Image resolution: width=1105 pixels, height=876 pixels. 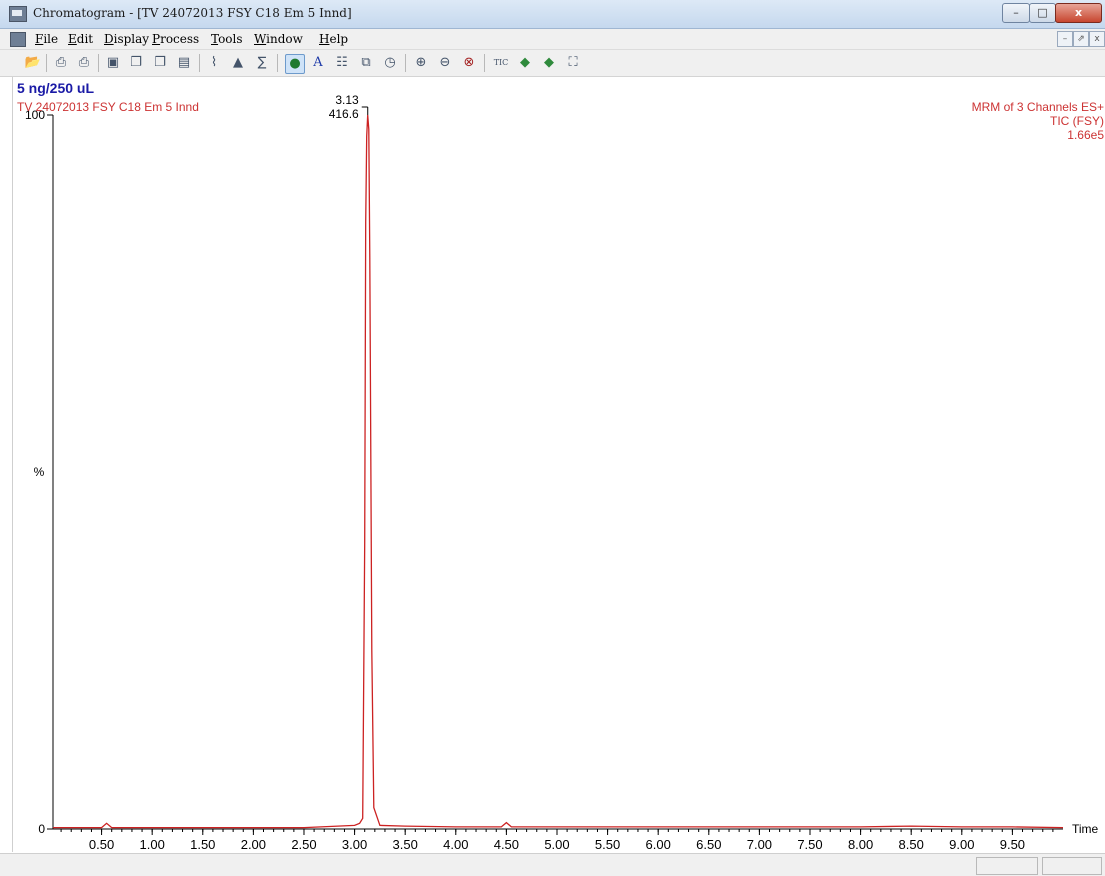 What do you see at coordinates (56, 88) in the screenshot?
I see `sample-label: 5 ng/250 uL` at bounding box center [56, 88].